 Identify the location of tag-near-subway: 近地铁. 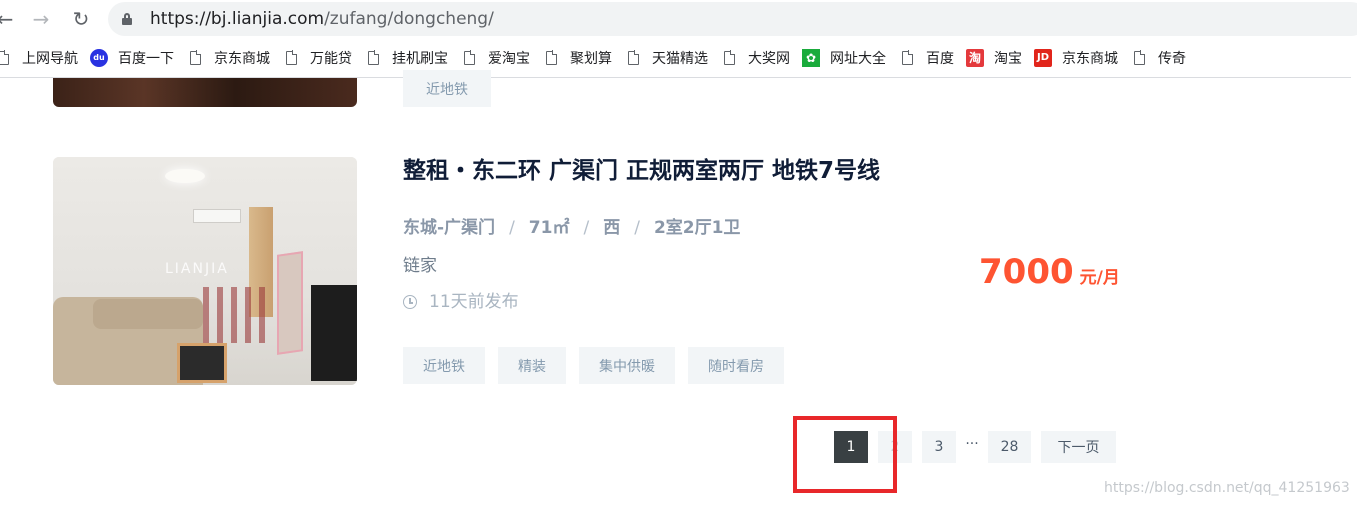
(444, 365).